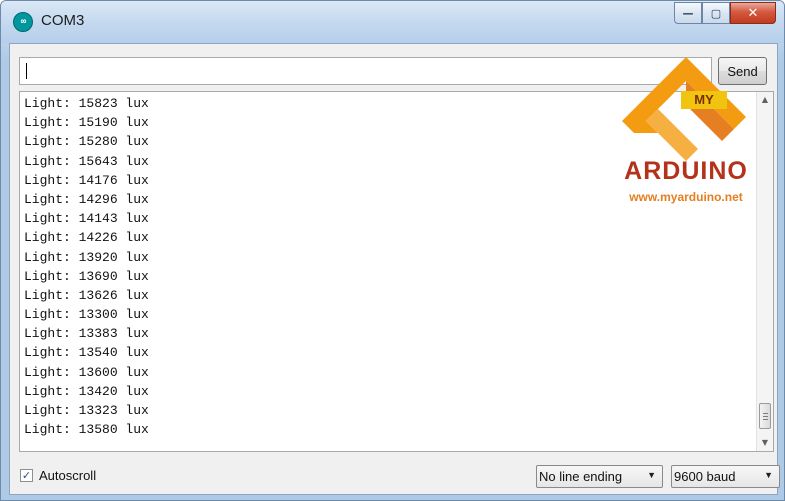 This screenshot has width=785, height=501. Describe the element at coordinates (86, 430) in the screenshot. I see `serial-line: Light: 13580 lux` at that location.